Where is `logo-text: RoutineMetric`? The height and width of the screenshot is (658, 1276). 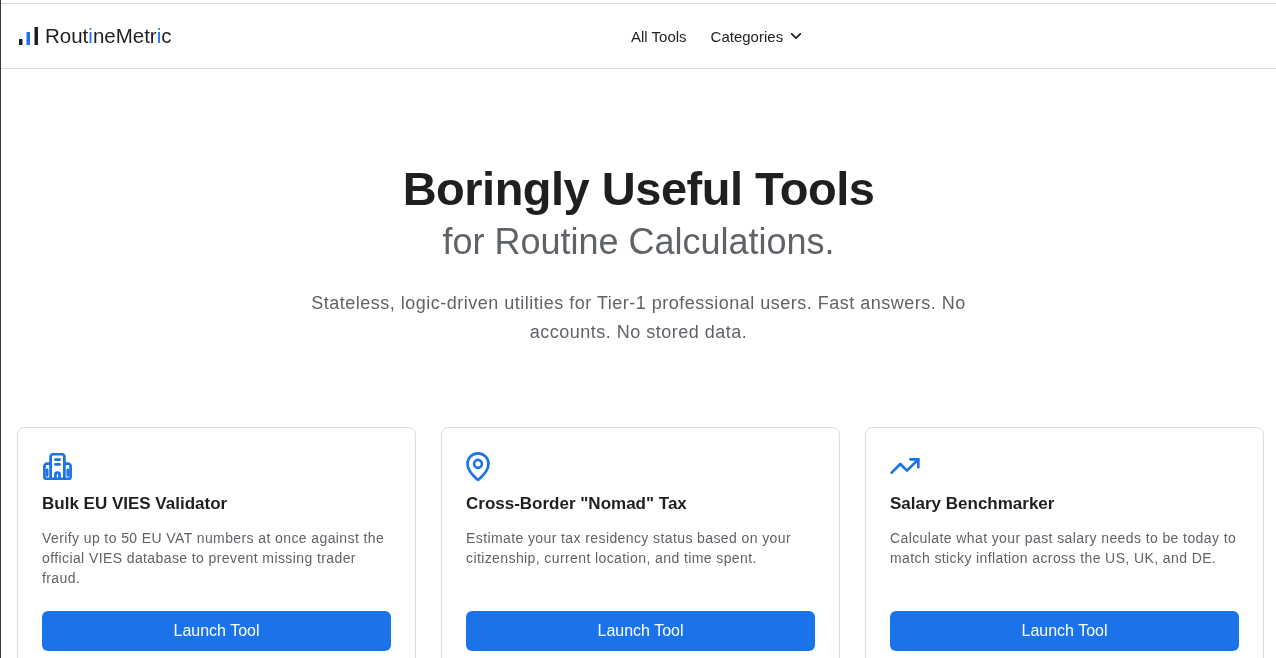
logo-text: RoutineMetric is located at coordinates (108, 36).